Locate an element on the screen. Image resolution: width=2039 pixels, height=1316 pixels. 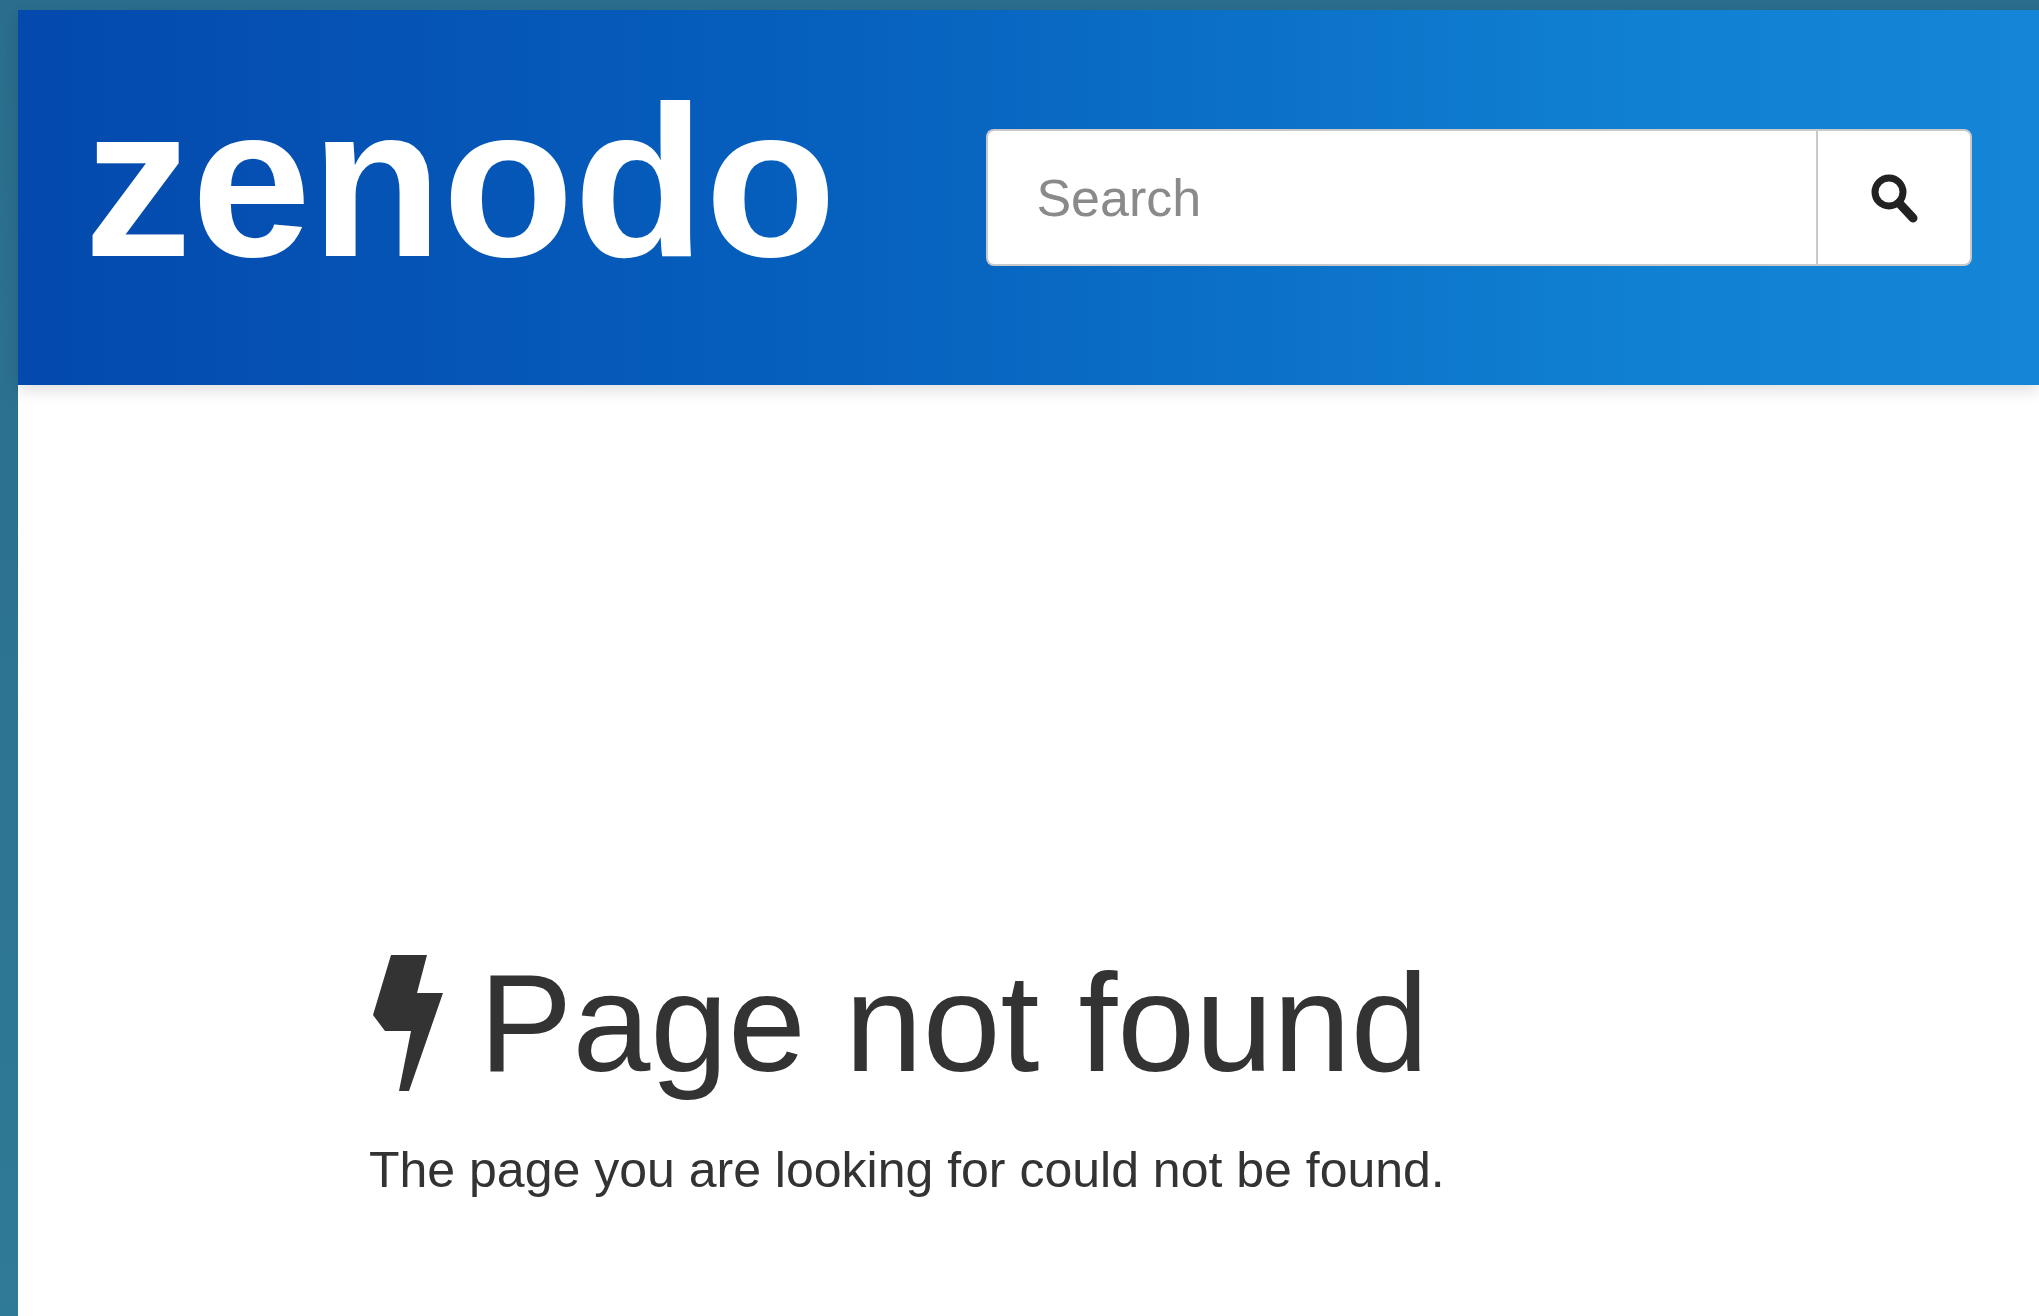
search-button is located at coordinates (1894, 197).